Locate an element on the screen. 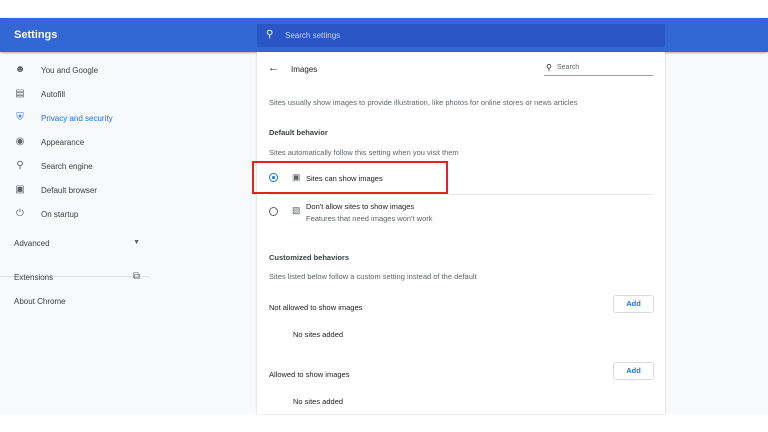  option-block-label: Don't allow sites to show images is located at coordinates (360, 206).